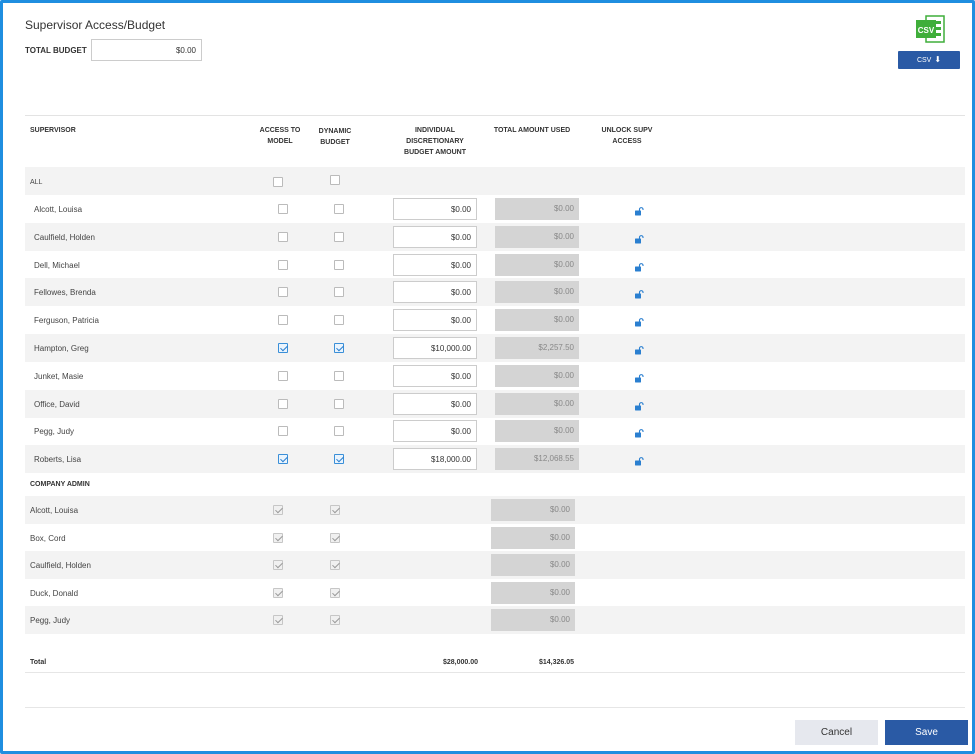 This screenshot has height=754, width=975. Describe the element at coordinates (532, 130) in the screenshot. I see `col-header-used: TOTAL AMOUNT USED` at that location.